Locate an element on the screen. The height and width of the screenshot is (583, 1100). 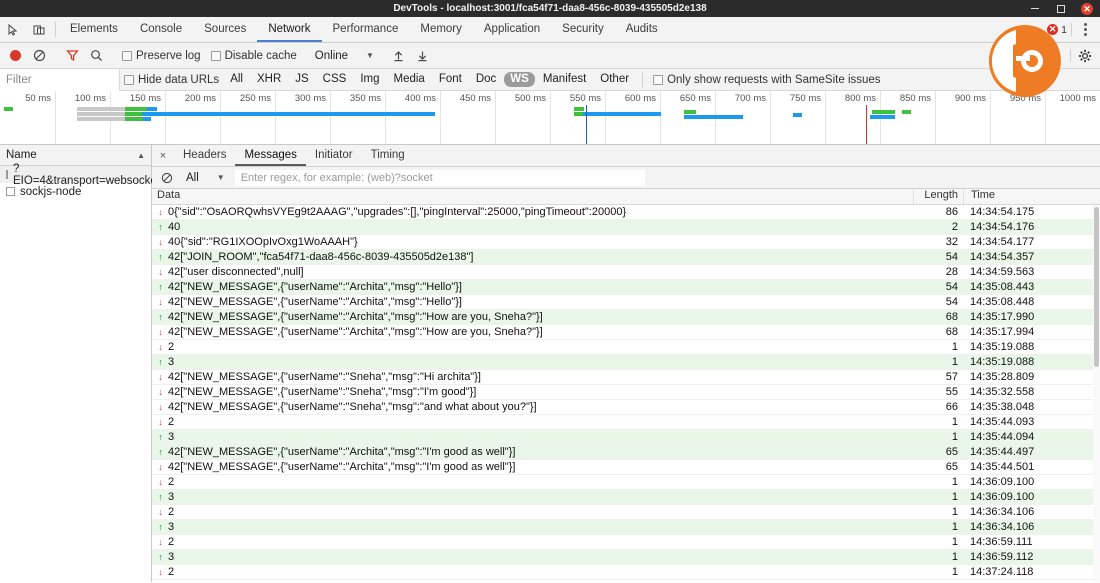
tab-security: Security is located at coordinates (583, 29).